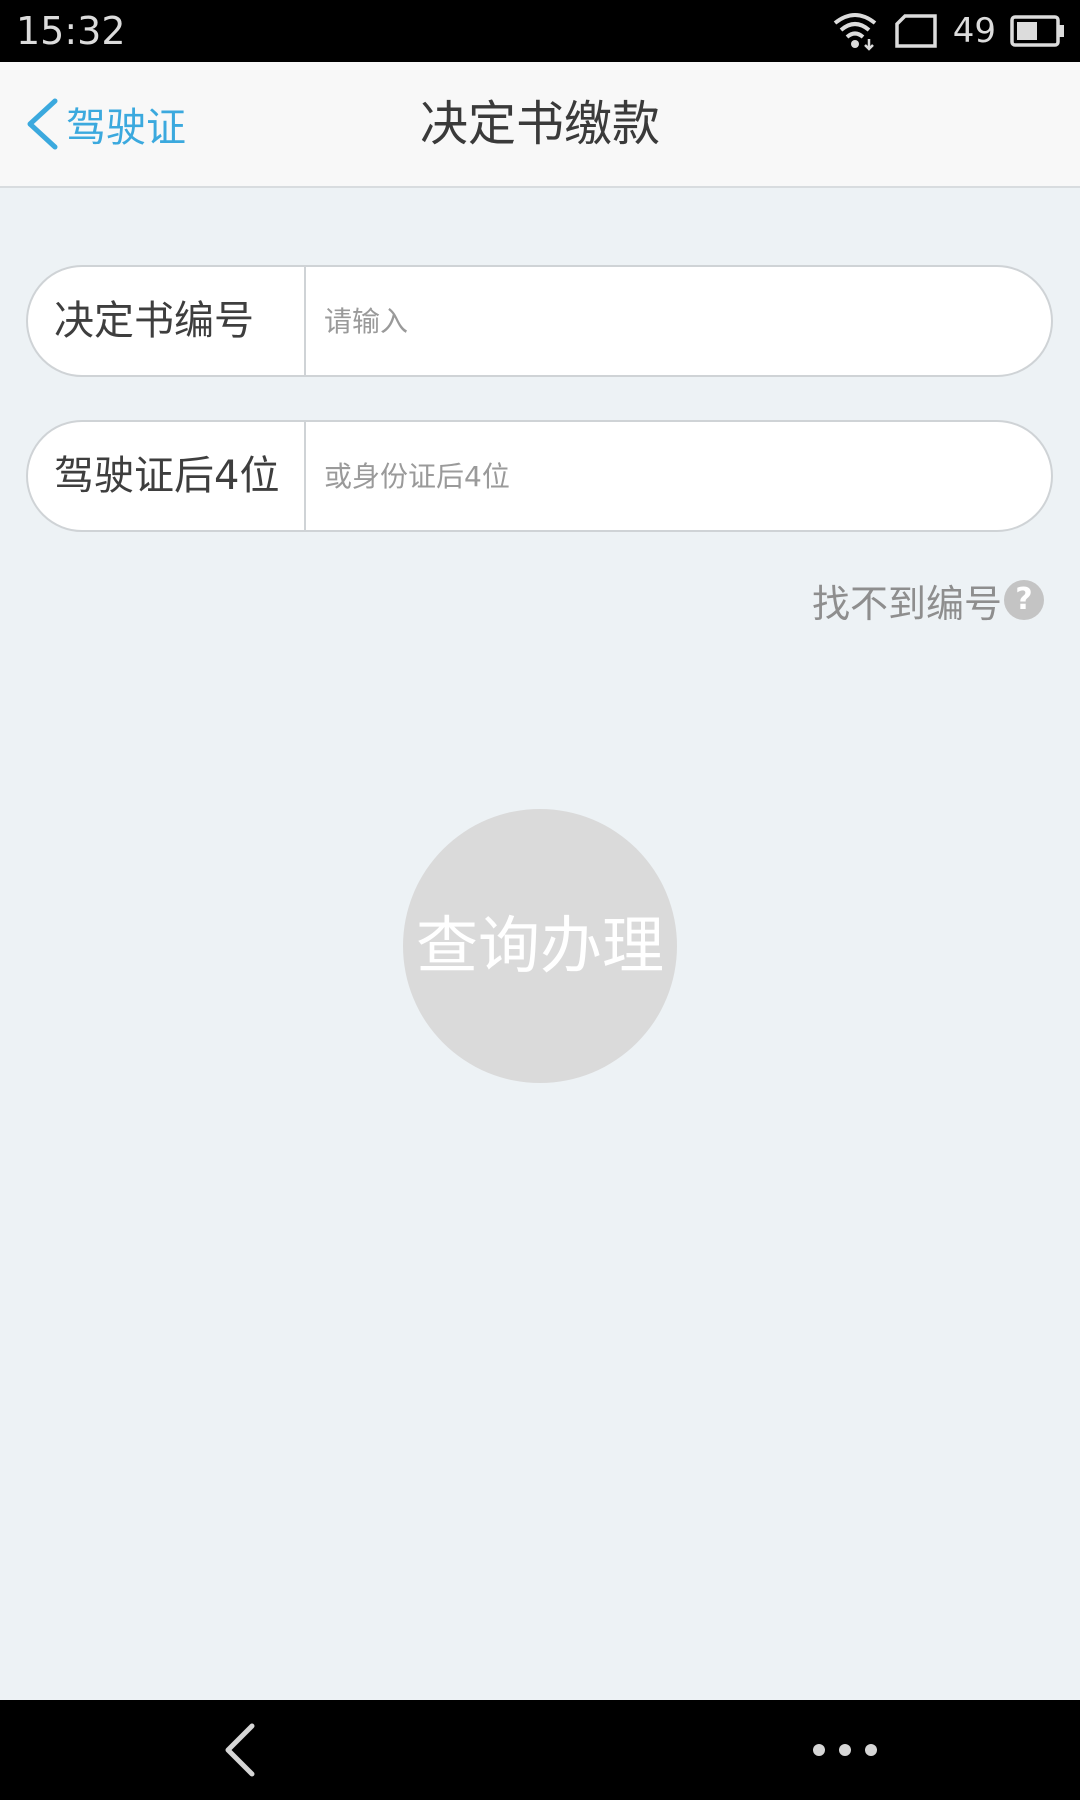 The width and height of the screenshot is (1080, 1800). I want to click on back-arrow-icon, so click(240, 1750).